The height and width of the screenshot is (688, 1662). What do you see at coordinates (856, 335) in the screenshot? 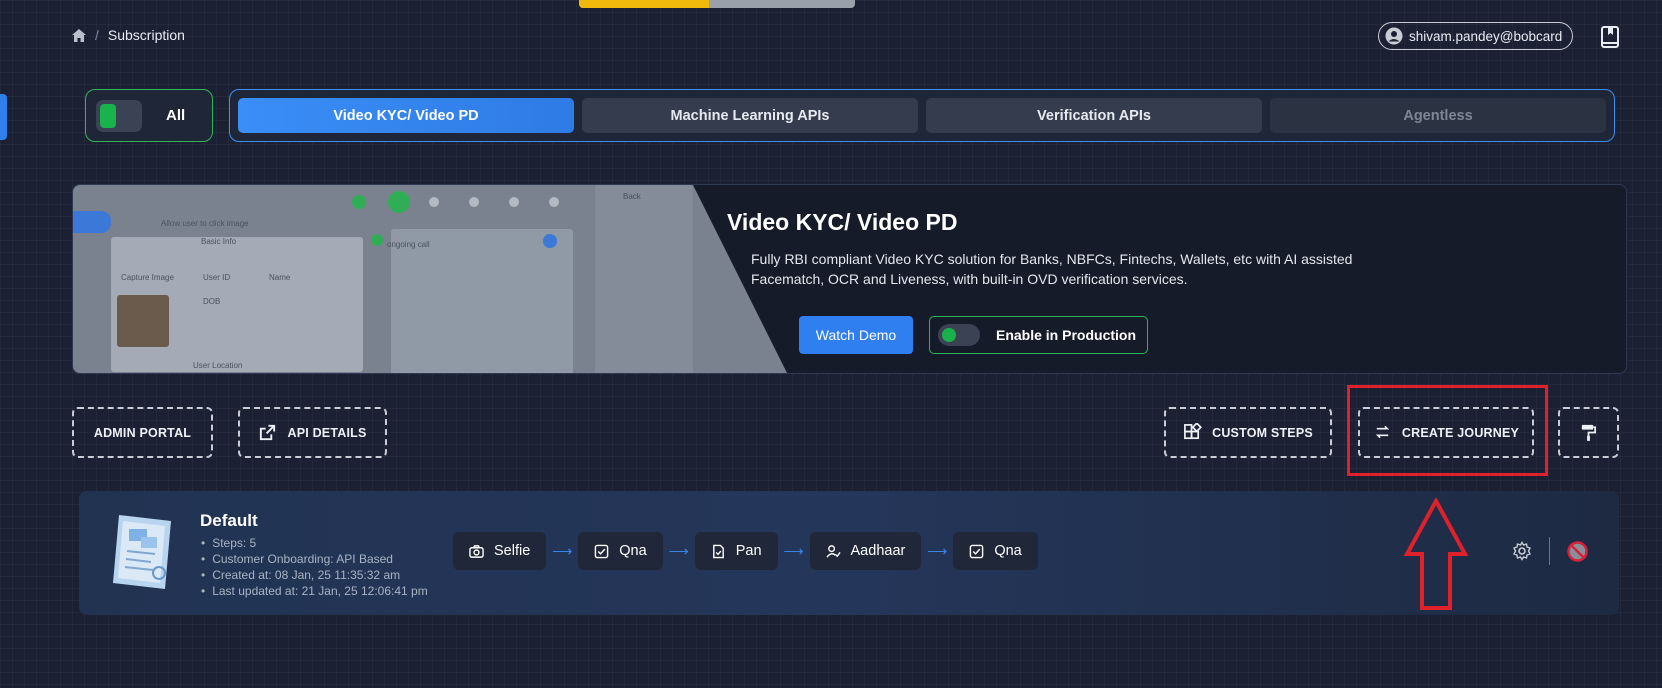
I see `watch-demo-button: Watch Demo` at bounding box center [856, 335].